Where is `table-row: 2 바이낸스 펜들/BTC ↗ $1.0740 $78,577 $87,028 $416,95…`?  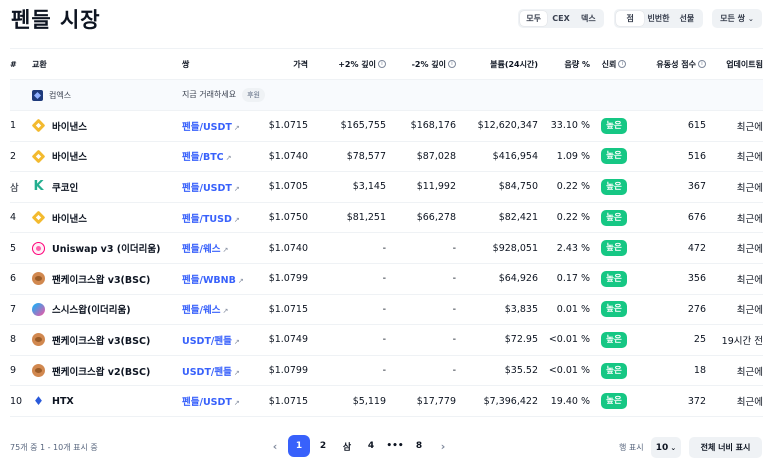 table-row: 2 바이낸스 펜들/BTC ↗ $1.0740 $78,577 $87,028 $416,95… is located at coordinates (386, 157).